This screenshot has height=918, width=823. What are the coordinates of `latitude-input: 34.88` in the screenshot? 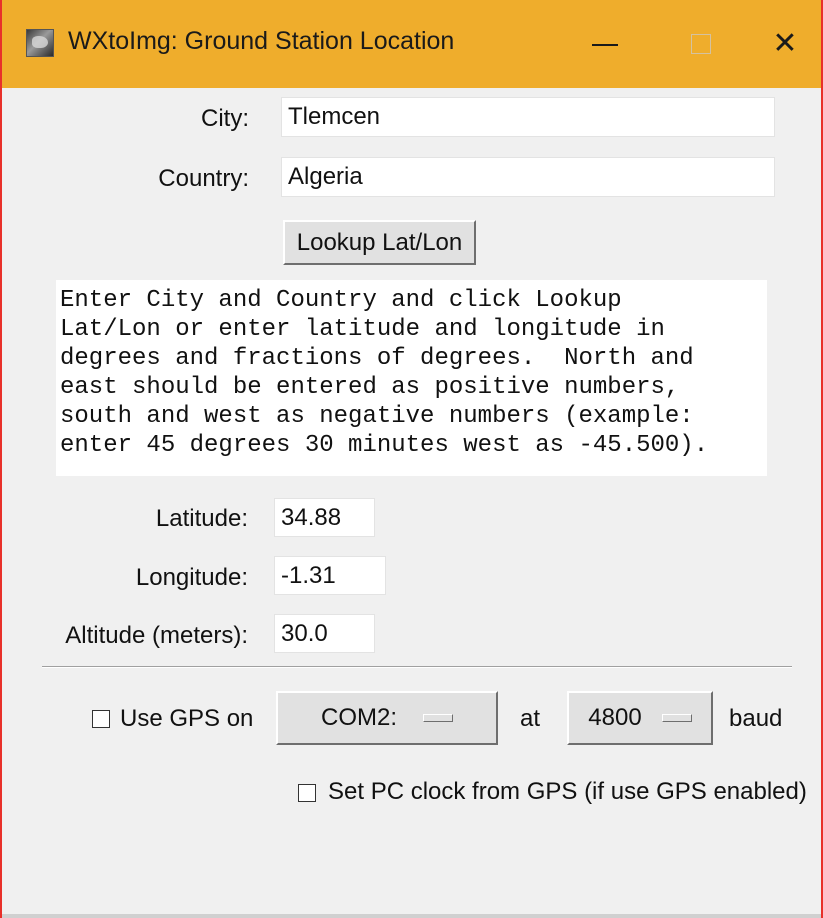 It's located at (324, 517).